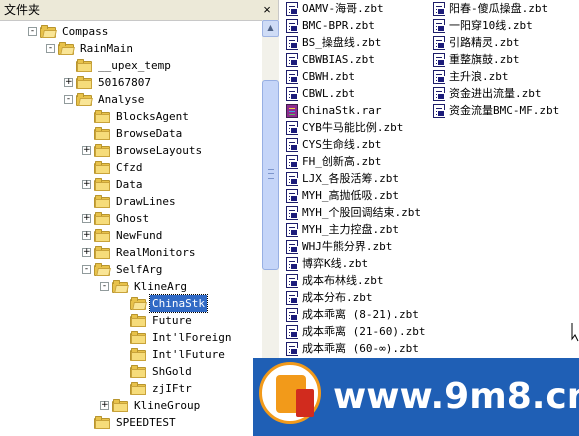 The width and height of the screenshot is (579, 436). I want to click on file-item: OAMV-海哥.zbt, so click(334, 8).